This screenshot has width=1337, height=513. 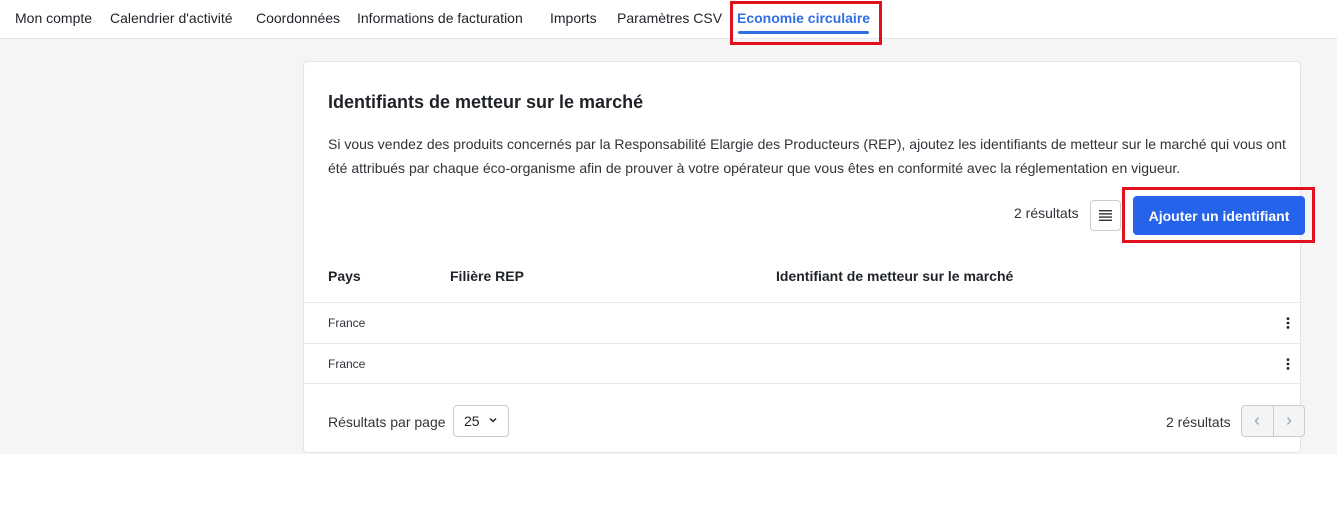 What do you see at coordinates (298, 19) in the screenshot?
I see `tab-coordonnees: Coordonnées` at bounding box center [298, 19].